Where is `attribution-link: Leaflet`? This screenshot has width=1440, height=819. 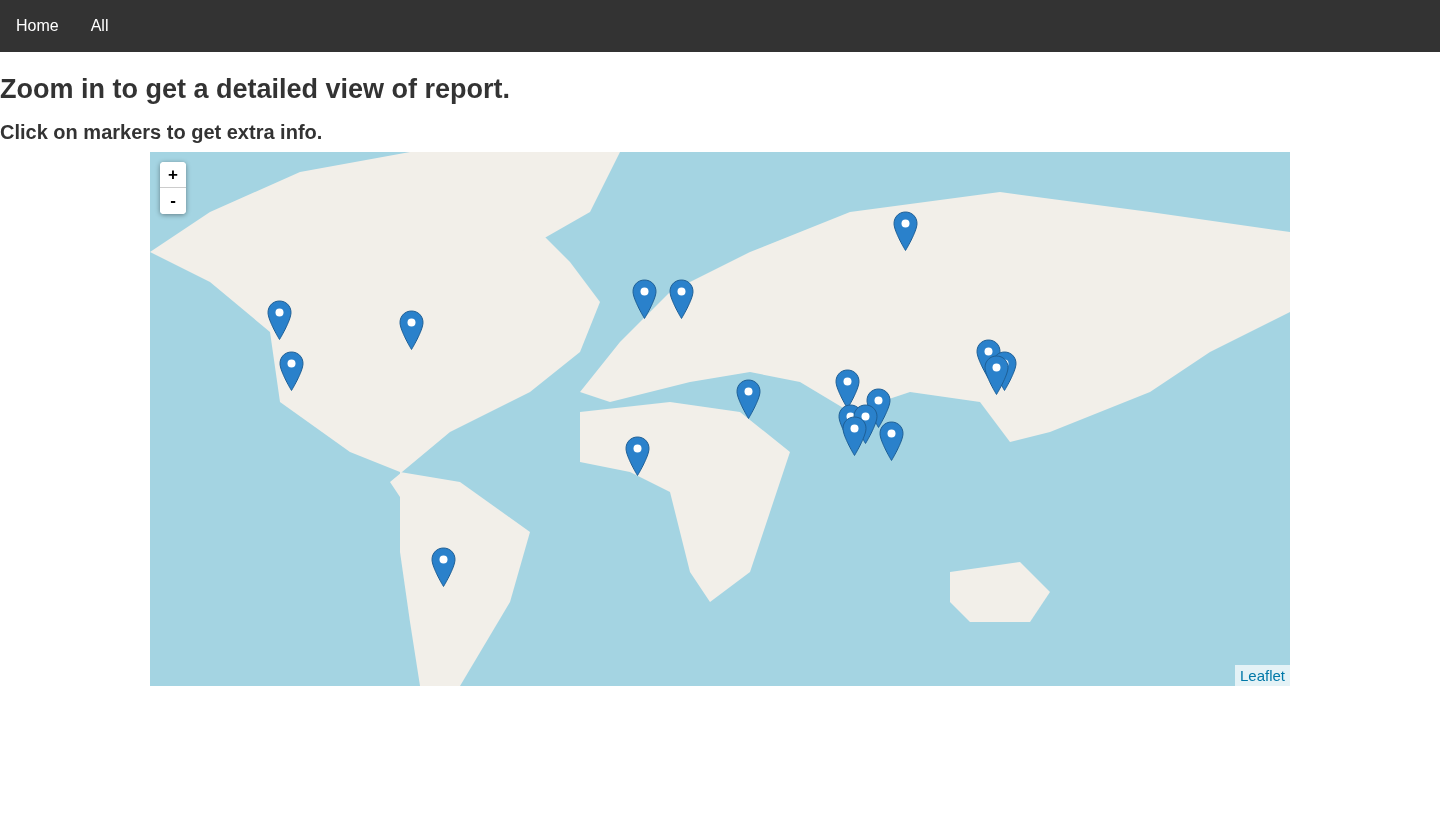
attribution-link: Leaflet is located at coordinates (1262, 675).